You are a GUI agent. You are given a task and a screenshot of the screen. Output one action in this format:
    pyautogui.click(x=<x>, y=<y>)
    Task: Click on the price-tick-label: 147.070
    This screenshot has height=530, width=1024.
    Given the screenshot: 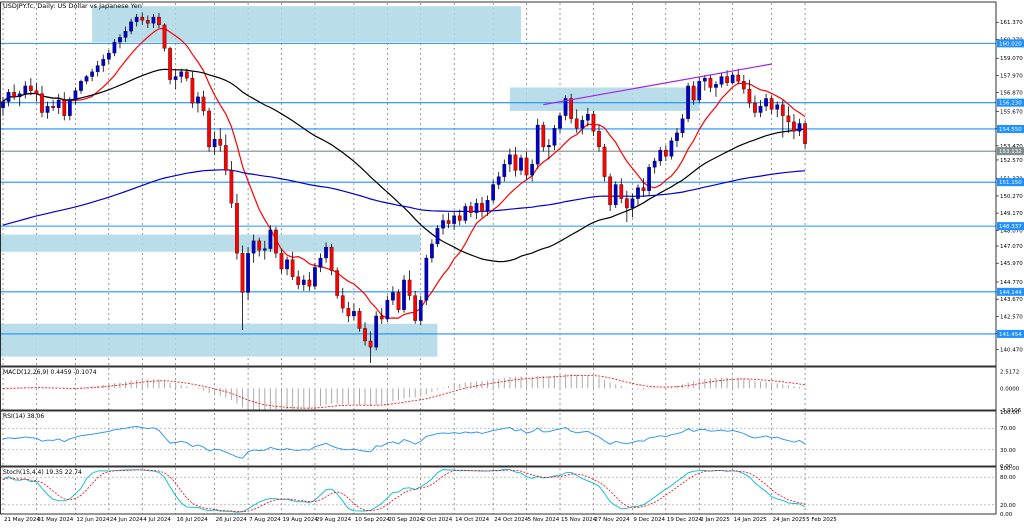 What is the action you would take?
    pyautogui.click(x=1011, y=247)
    